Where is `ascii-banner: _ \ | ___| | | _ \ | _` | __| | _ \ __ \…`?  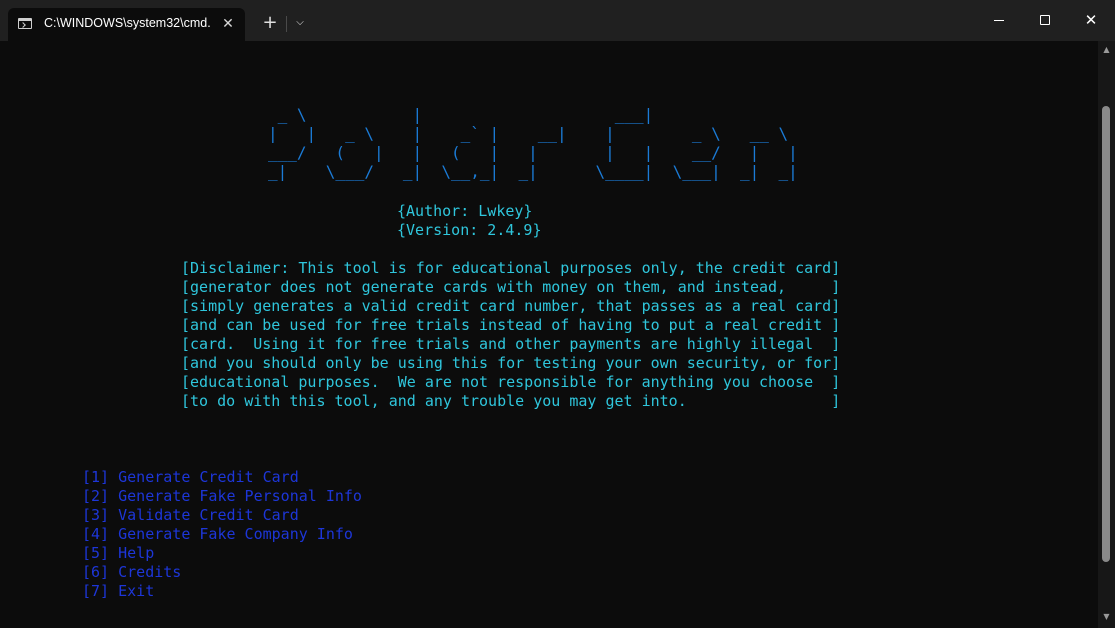 ascii-banner: _ \ | ___| | | _ \ | _` | __| | _ \ __ \… is located at coordinates (533, 143).